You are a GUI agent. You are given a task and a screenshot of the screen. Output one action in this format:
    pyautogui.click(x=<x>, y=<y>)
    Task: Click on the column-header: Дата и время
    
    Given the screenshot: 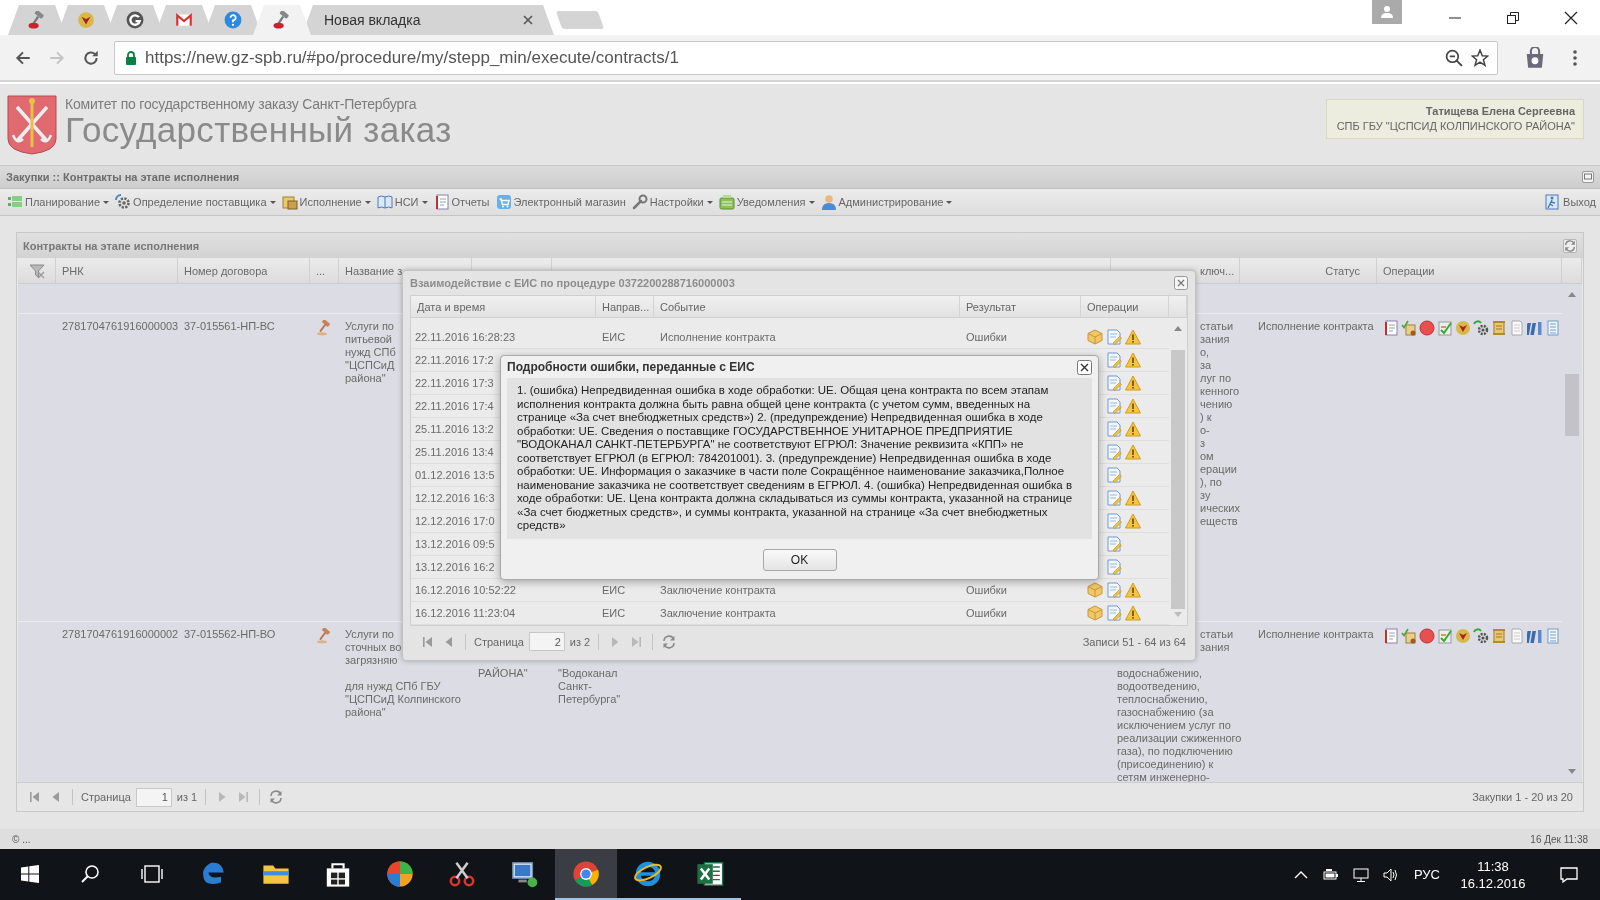 What is the action you would take?
    pyautogui.click(x=451, y=306)
    